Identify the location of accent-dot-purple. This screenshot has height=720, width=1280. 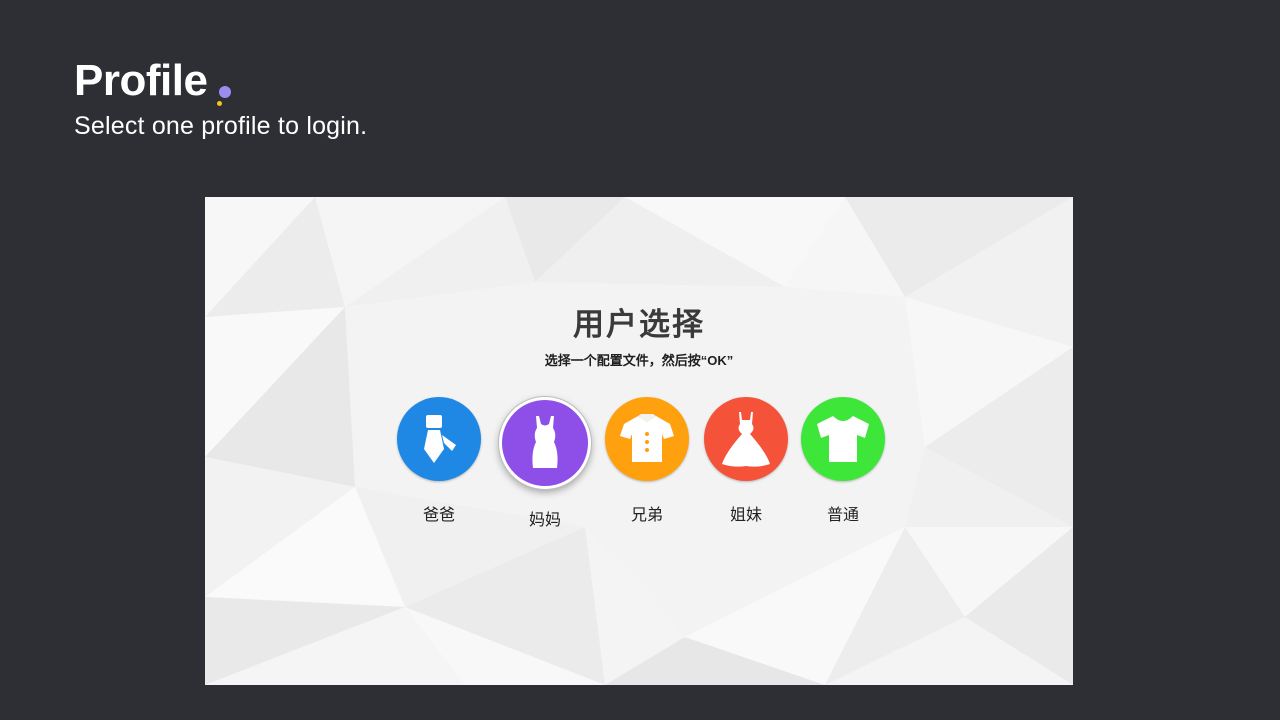
(225, 92).